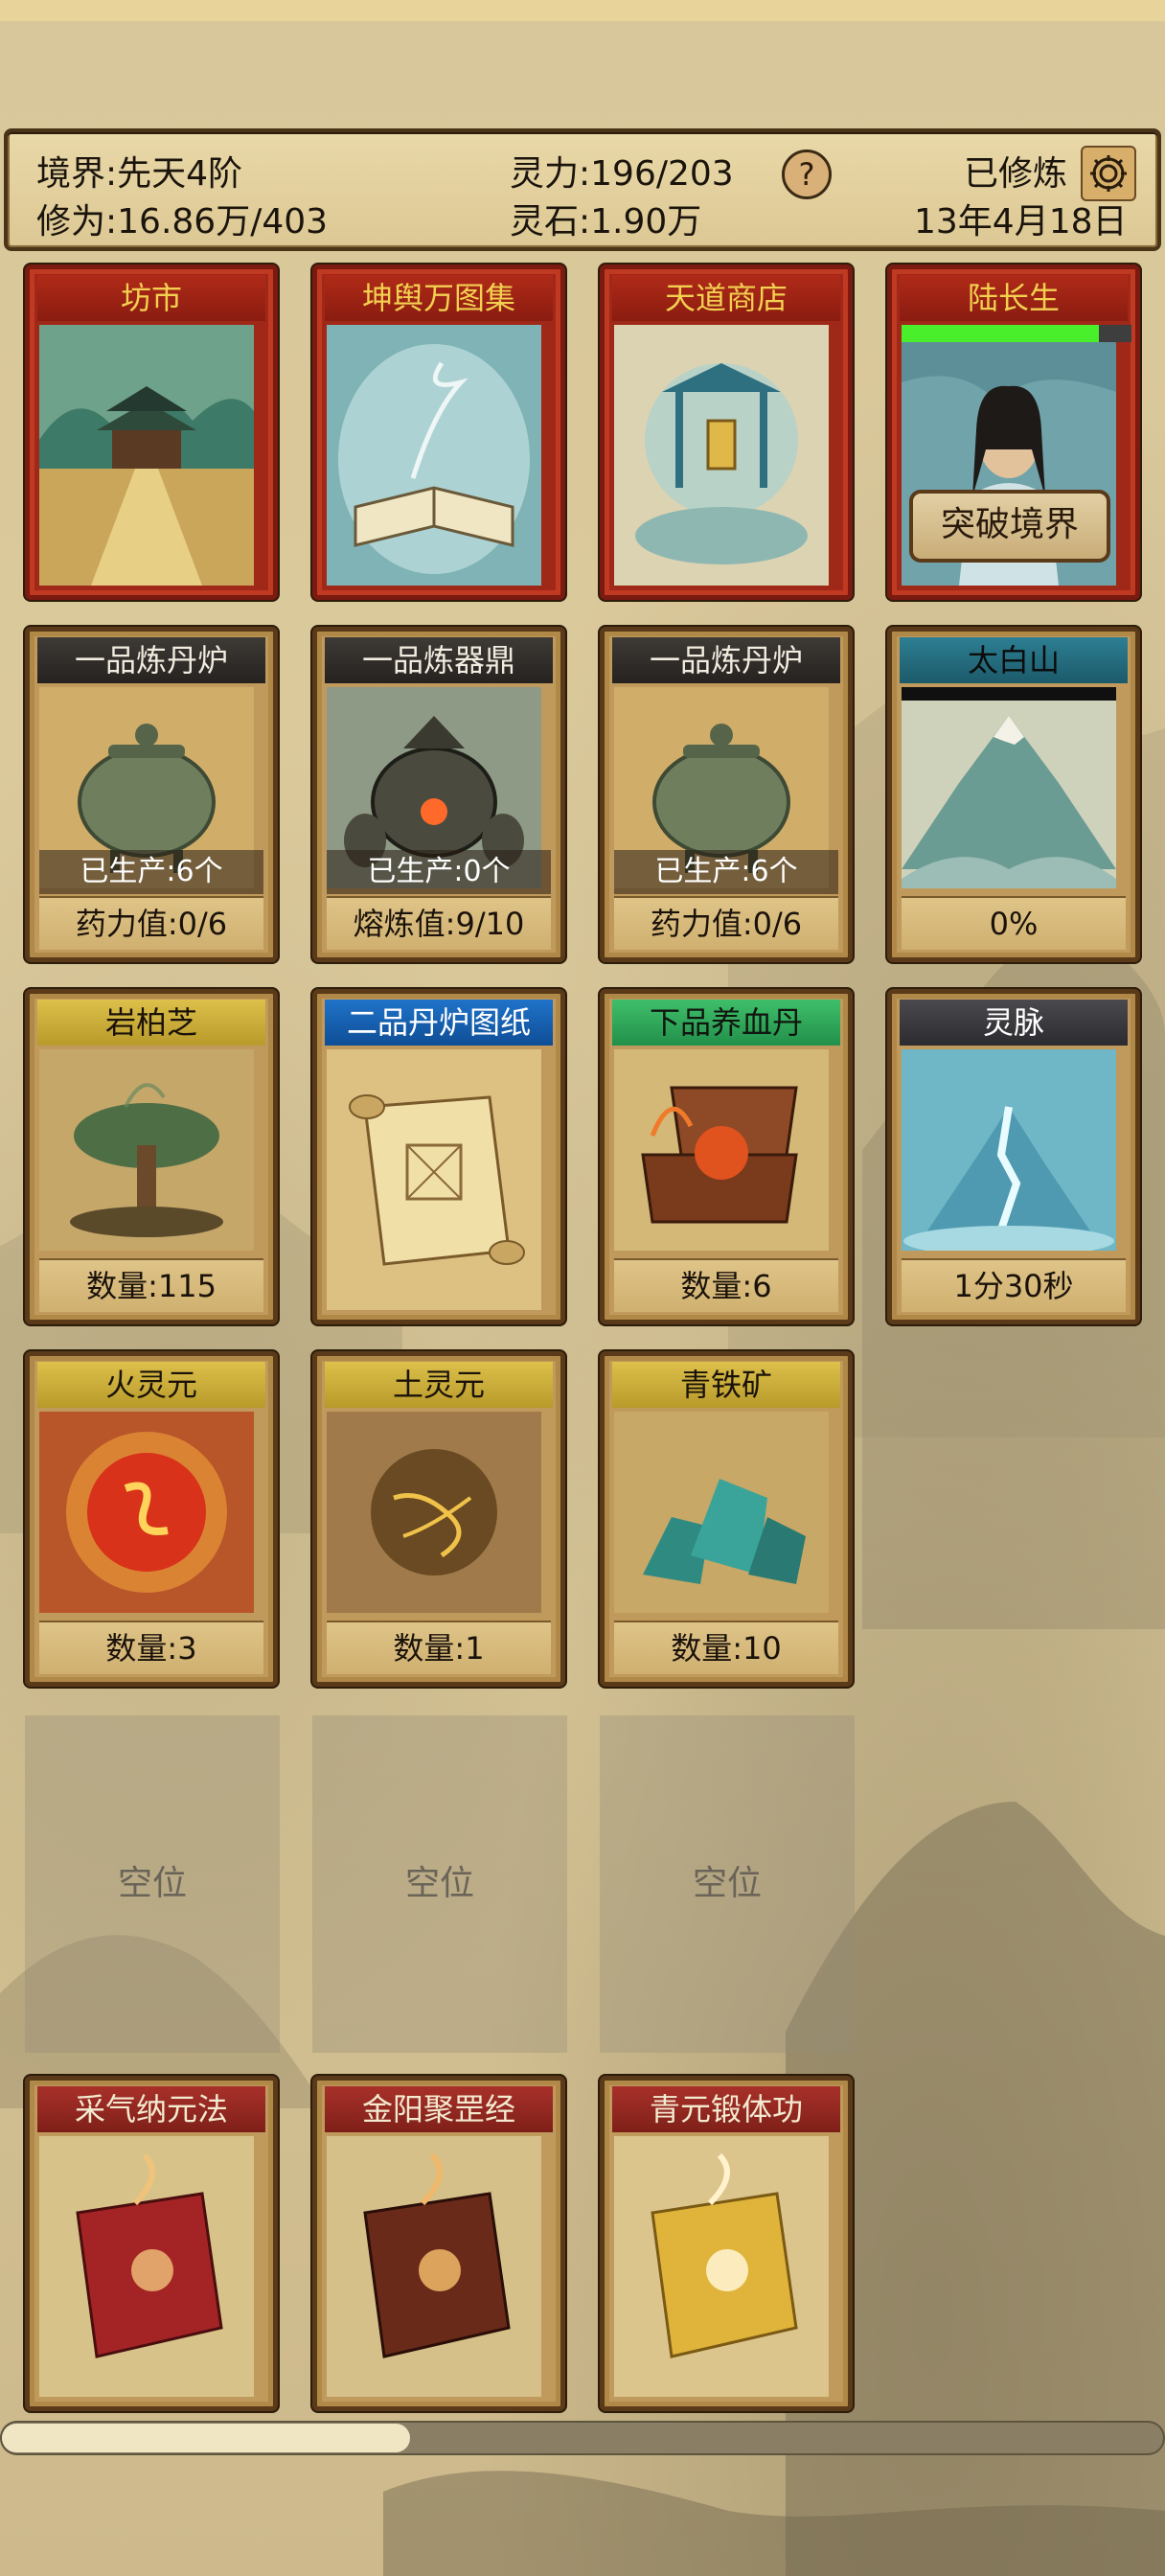 The height and width of the screenshot is (2576, 1165). I want to click on fire-orb-art, so click(151, 1515).